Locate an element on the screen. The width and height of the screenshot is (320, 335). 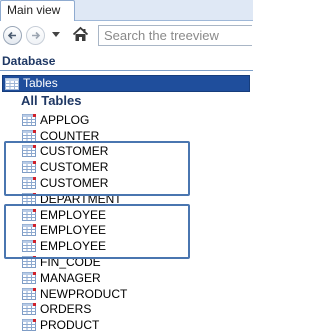
highlight-box-customer is located at coordinates (97, 168).